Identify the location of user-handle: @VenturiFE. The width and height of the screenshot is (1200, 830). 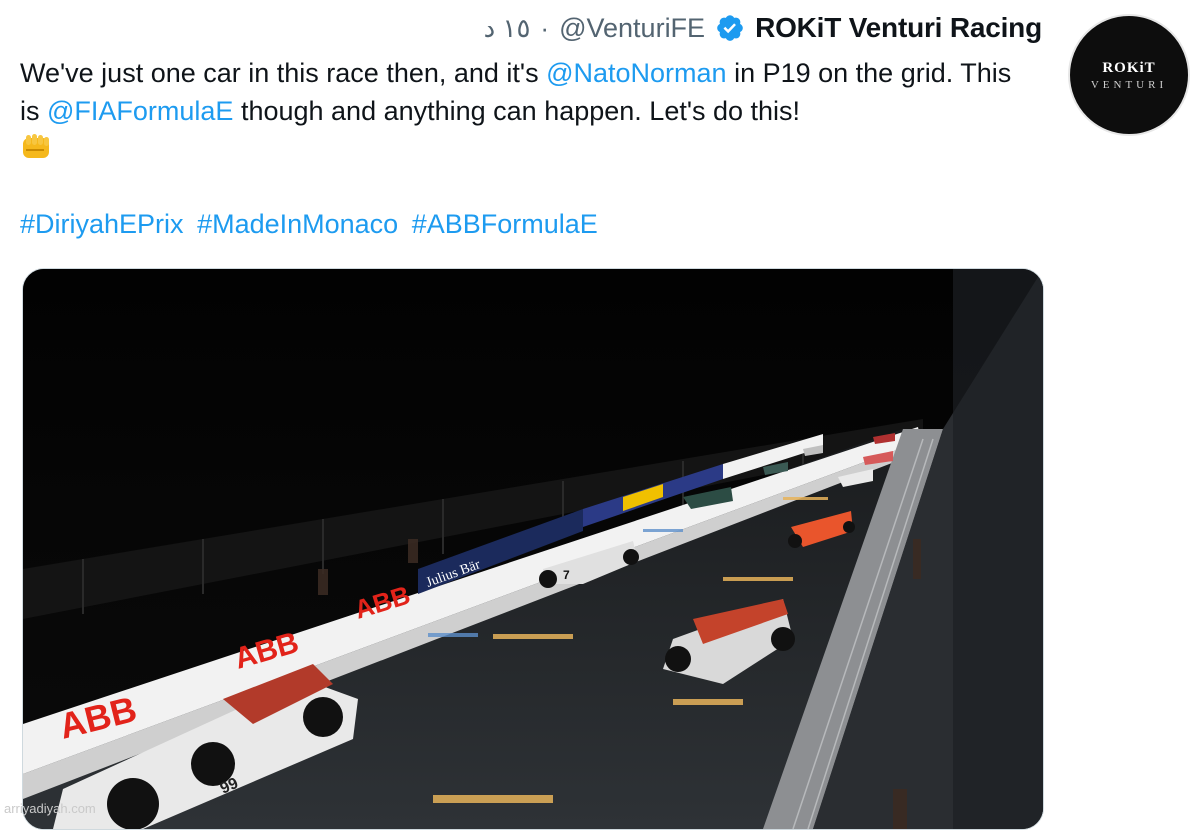
(632, 28).